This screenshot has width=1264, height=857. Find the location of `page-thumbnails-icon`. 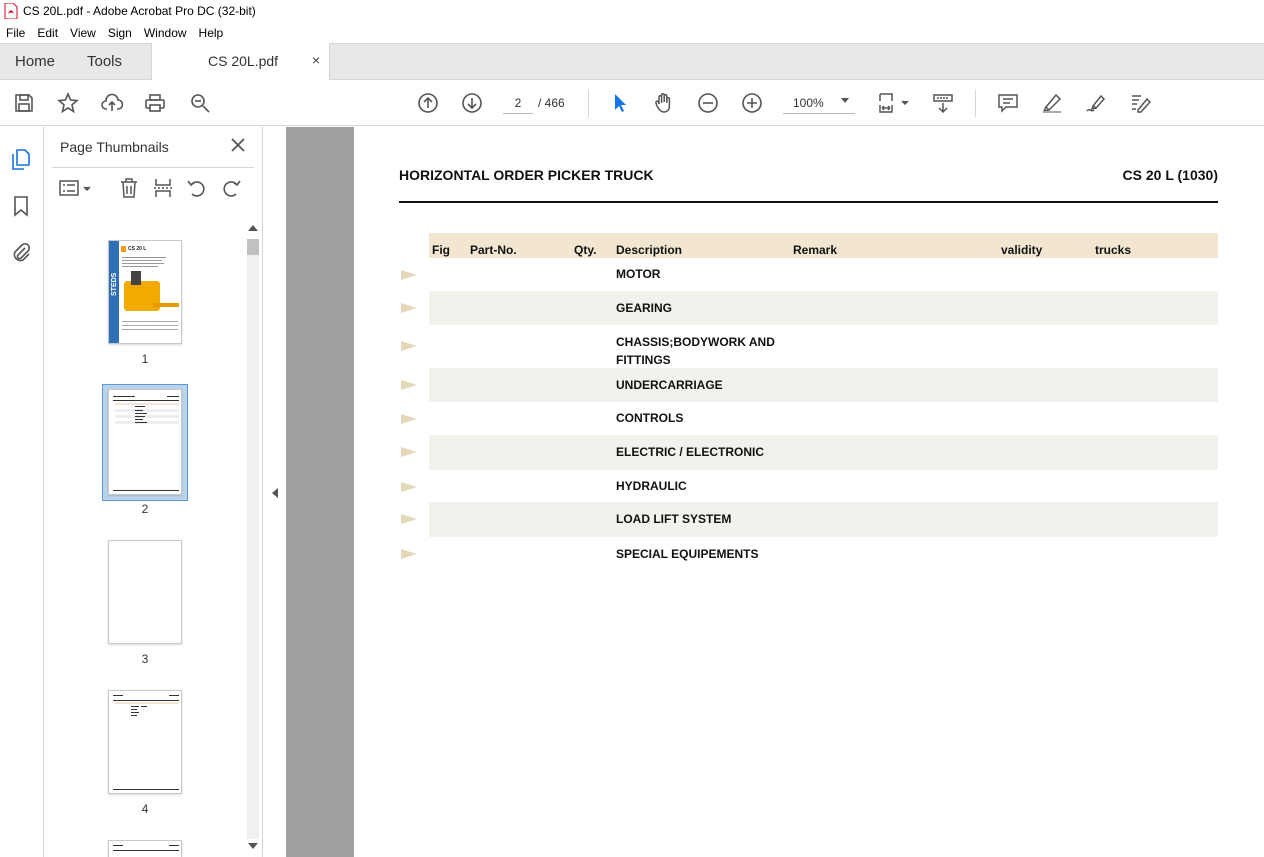

page-thumbnails-icon is located at coordinates (22, 160).